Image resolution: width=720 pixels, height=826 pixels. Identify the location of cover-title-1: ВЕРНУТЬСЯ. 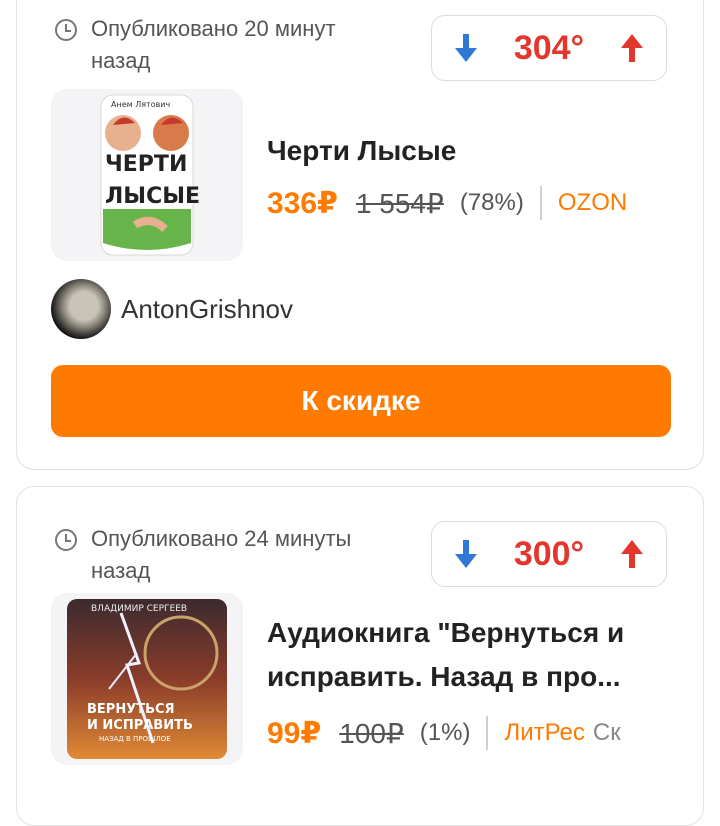
(131, 709).